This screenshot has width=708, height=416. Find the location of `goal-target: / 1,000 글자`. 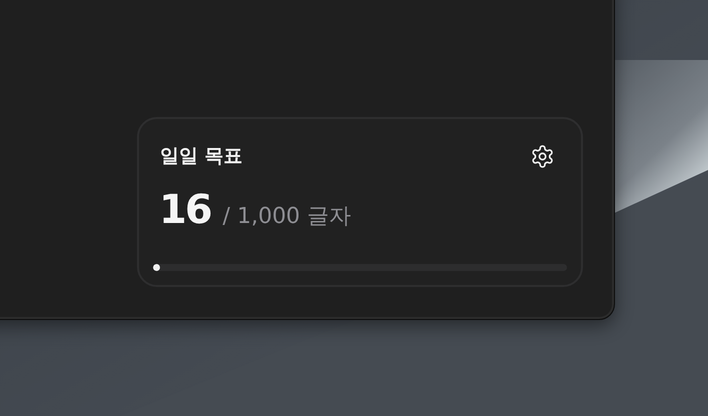

goal-target: / 1,000 글자 is located at coordinates (287, 217).